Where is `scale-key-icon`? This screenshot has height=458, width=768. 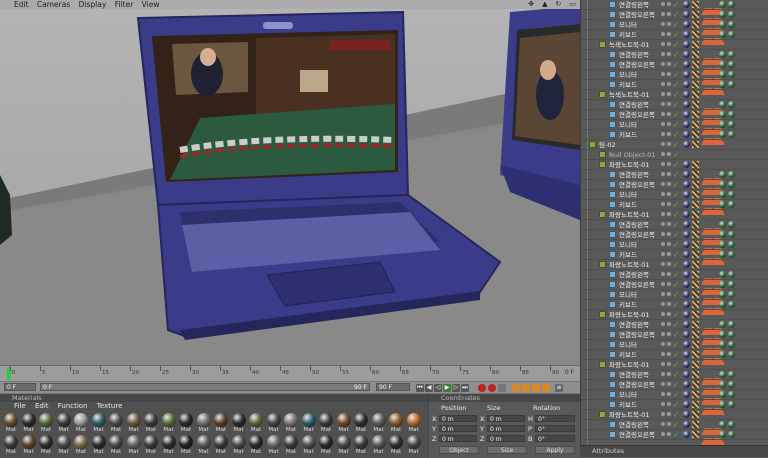
scale-key-icon is located at coordinates (526, 388).